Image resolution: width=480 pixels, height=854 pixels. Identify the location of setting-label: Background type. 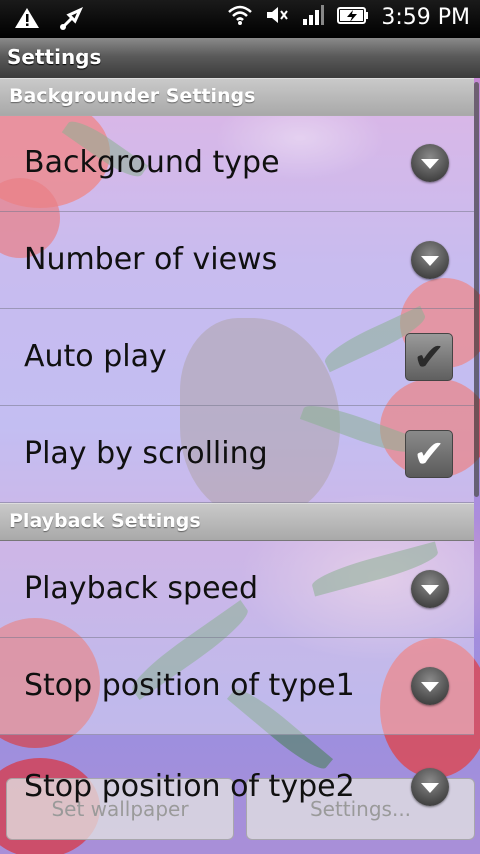
(152, 162).